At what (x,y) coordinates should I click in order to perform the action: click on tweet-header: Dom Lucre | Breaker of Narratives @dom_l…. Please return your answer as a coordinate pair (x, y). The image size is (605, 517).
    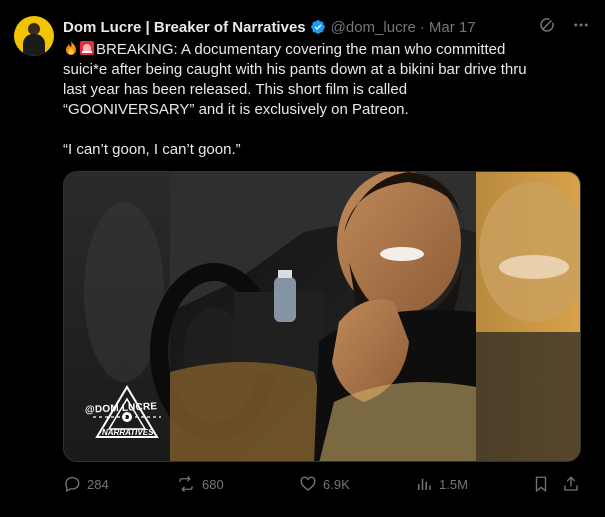
    Looking at the image, I should click on (269, 27).